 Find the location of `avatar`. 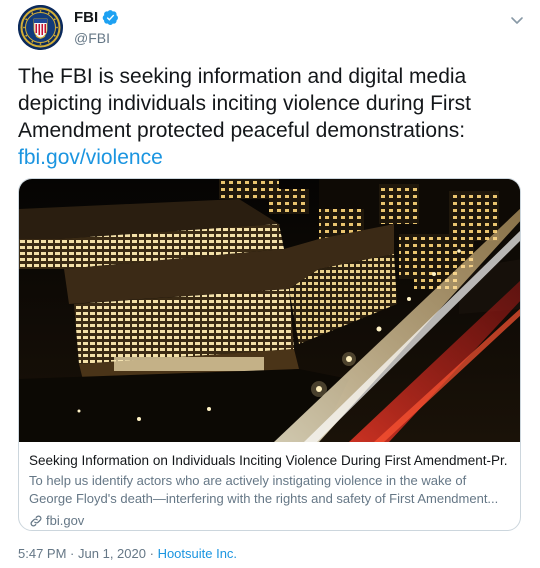

avatar is located at coordinates (40, 27).